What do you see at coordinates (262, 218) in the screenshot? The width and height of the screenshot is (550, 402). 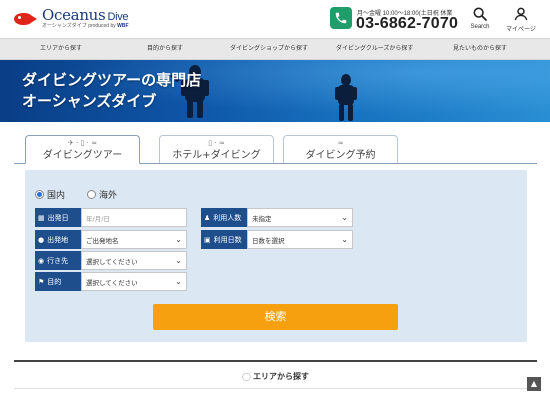 I see `people-value: 未指定` at bounding box center [262, 218].